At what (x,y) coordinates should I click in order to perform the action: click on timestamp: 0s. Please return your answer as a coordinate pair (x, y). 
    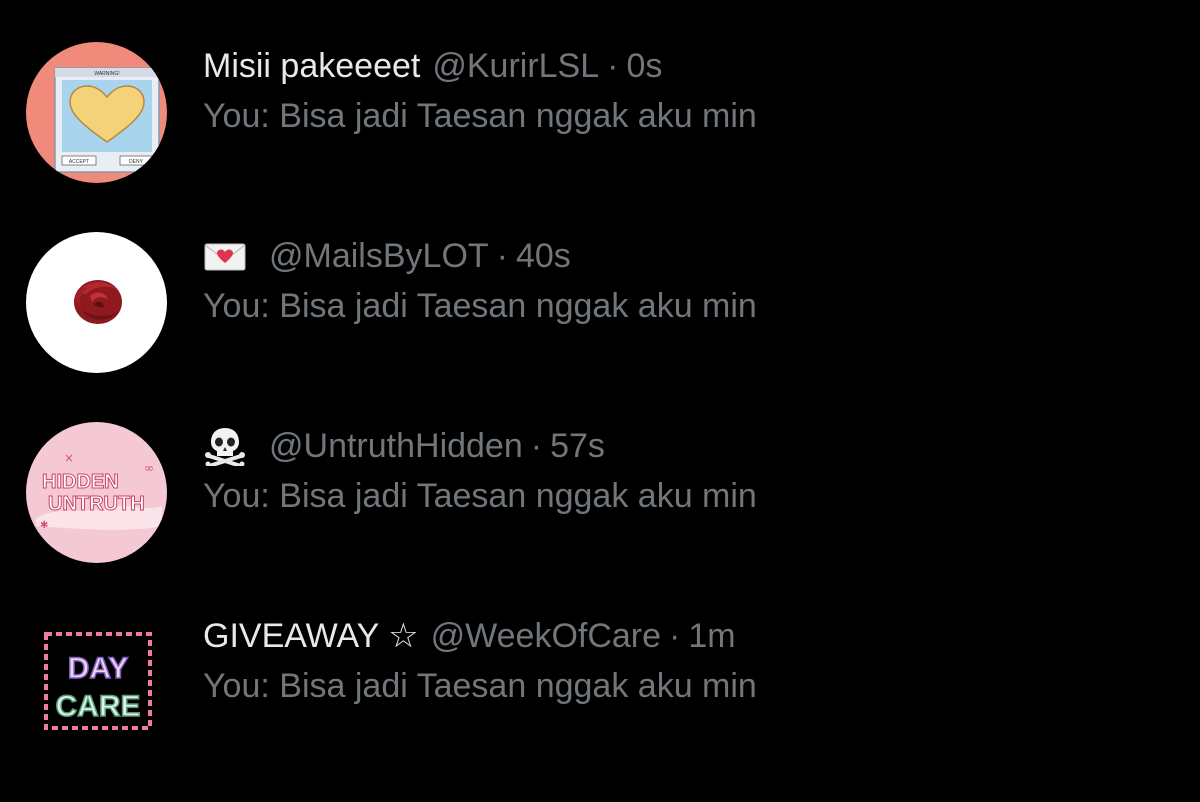
    Looking at the image, I should click on (644, 66).